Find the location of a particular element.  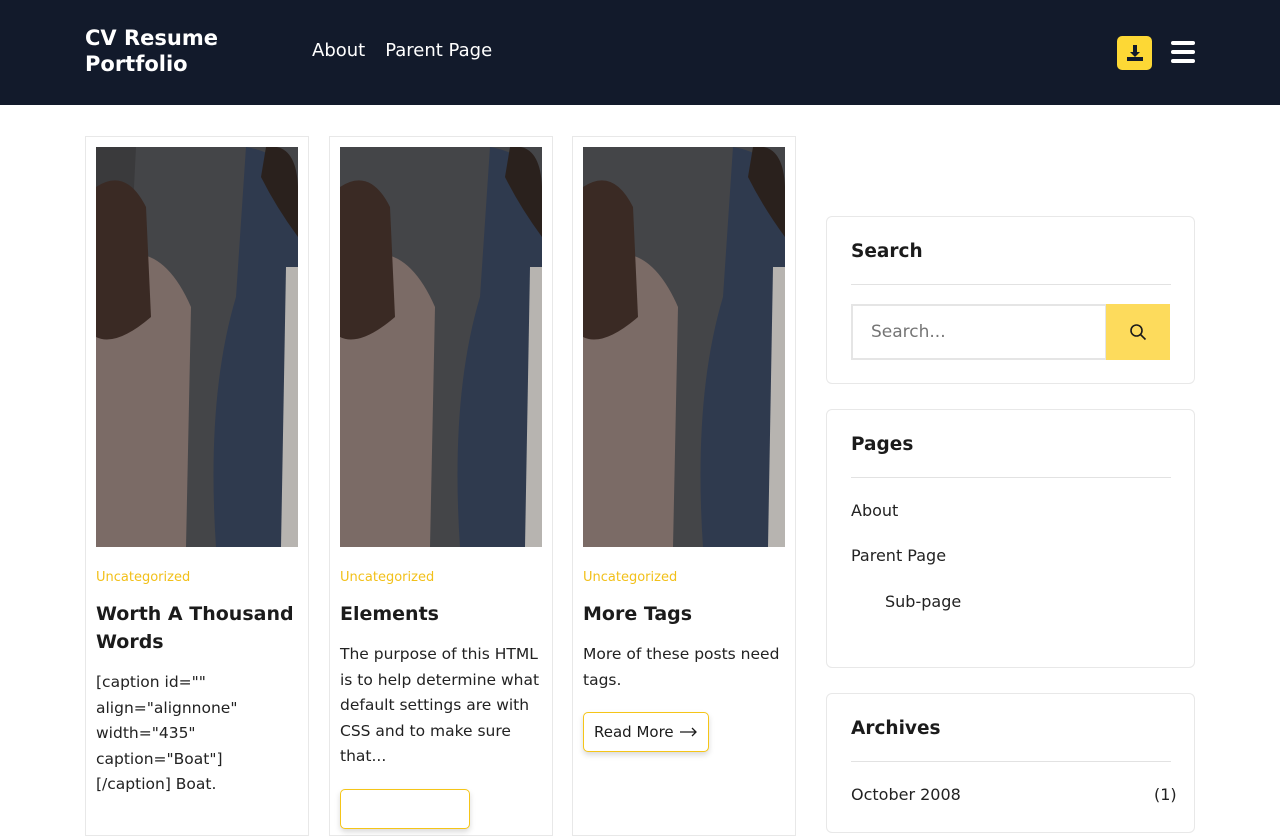

arrow-right-icon is located at coordinates (688, 732).